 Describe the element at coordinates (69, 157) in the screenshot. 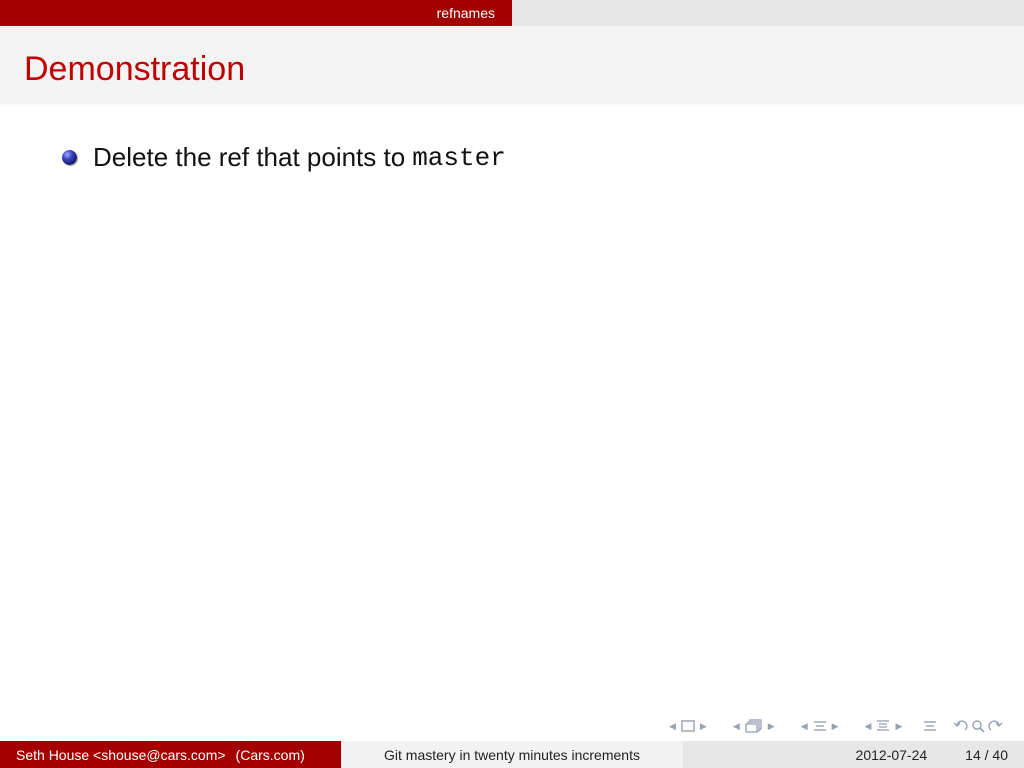

I see `bullet-ball-icon` at that location.